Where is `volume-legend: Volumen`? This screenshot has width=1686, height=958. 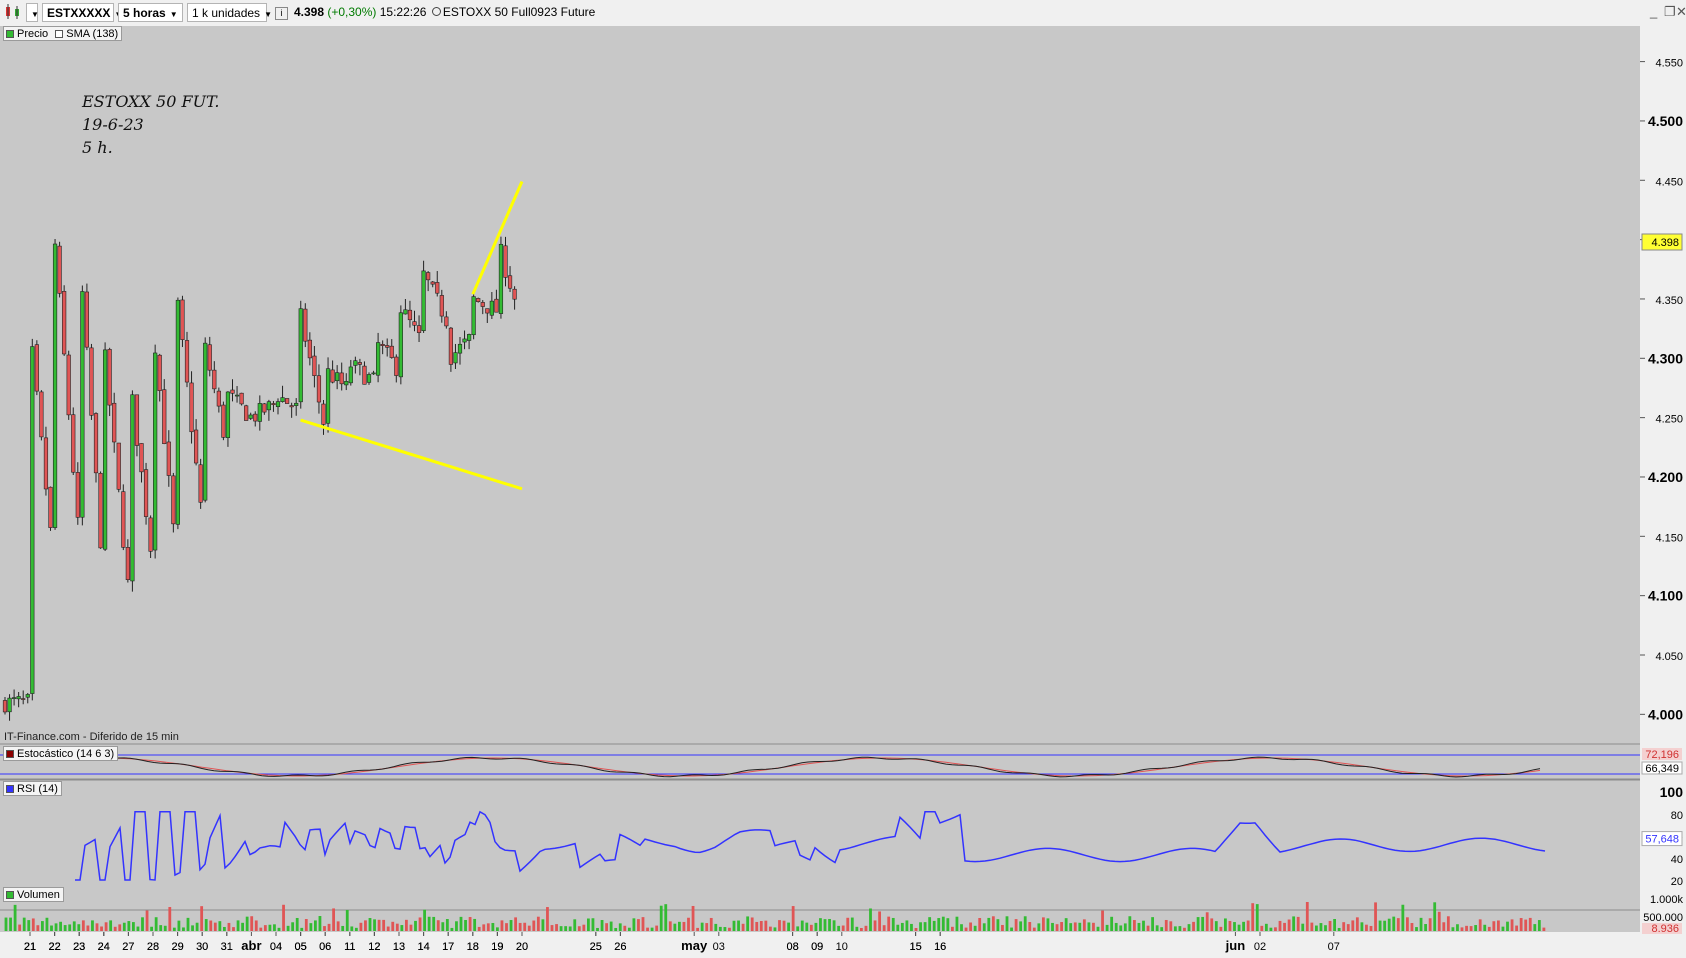
volume-legend: Volumen is located at coordinates (33, 894).